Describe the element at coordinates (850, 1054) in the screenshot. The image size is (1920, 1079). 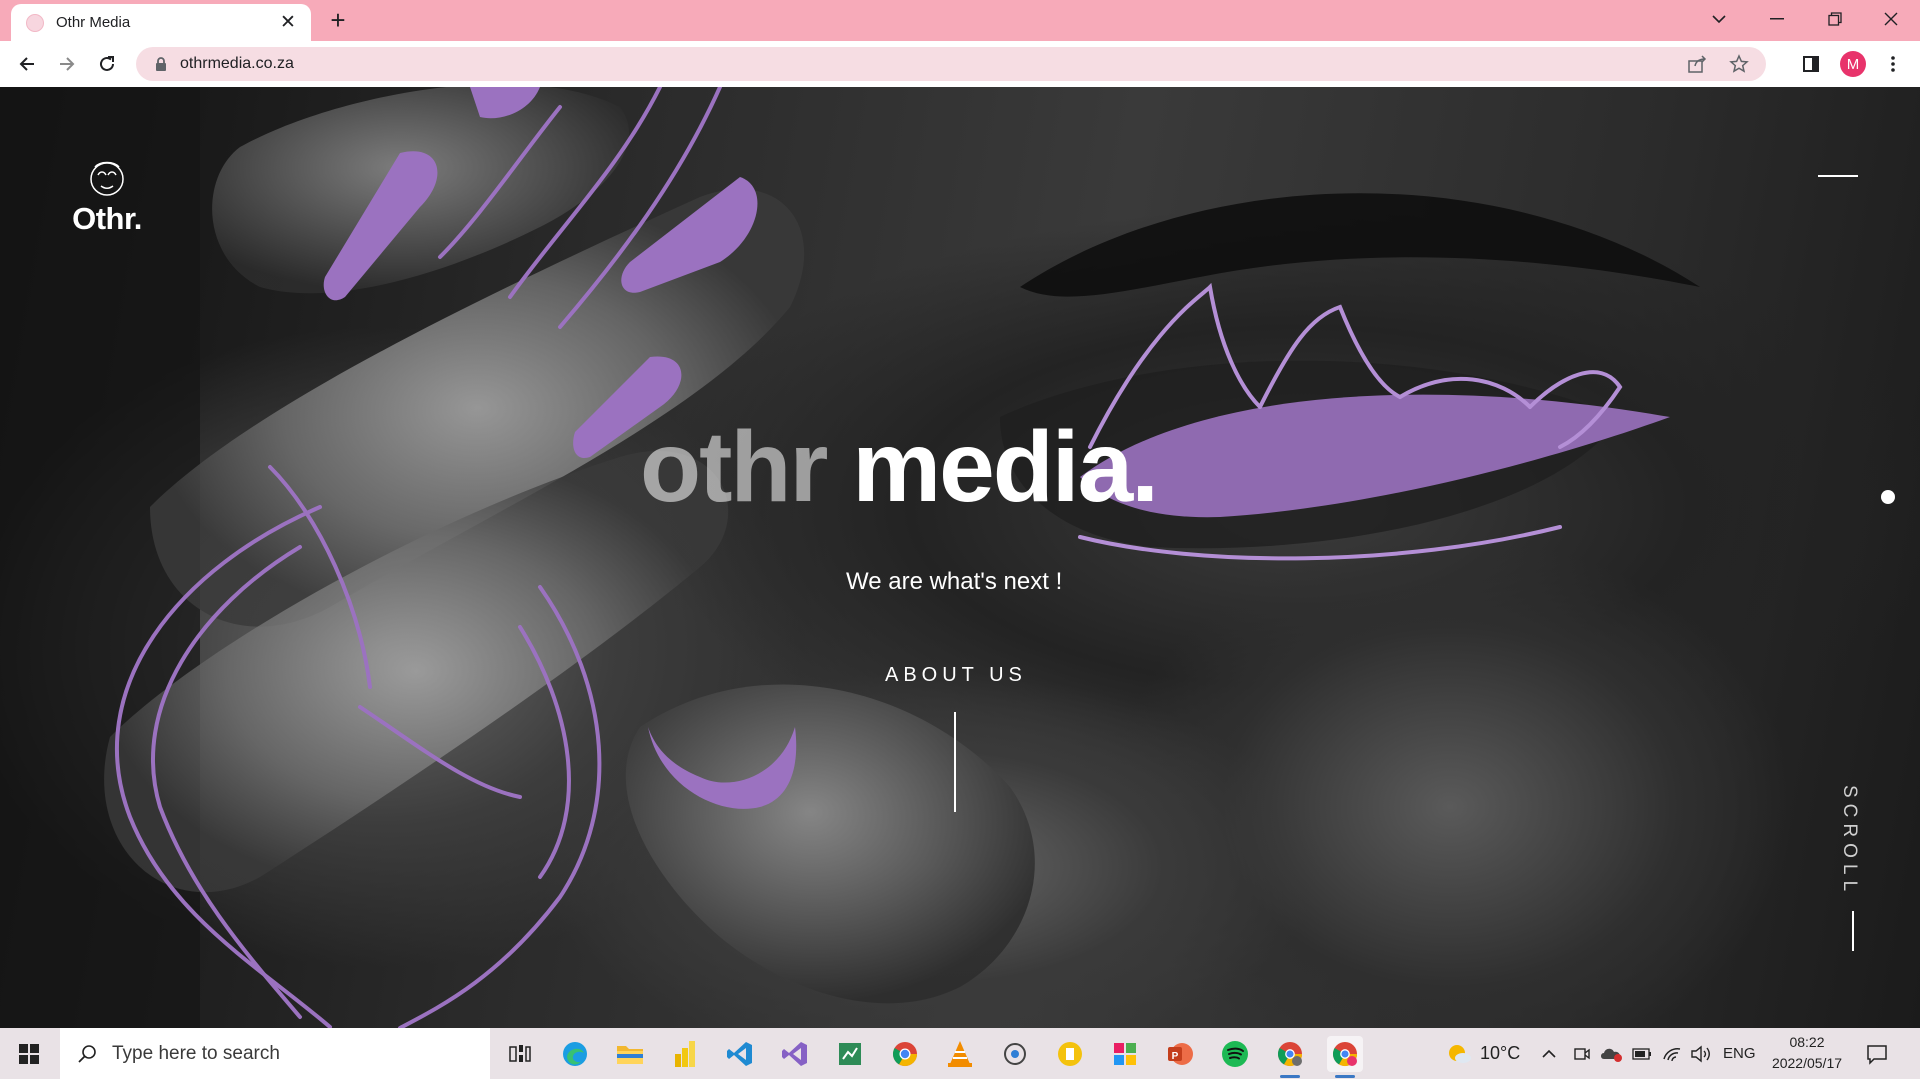
I see `spreadsheet-app-icon` at that location.